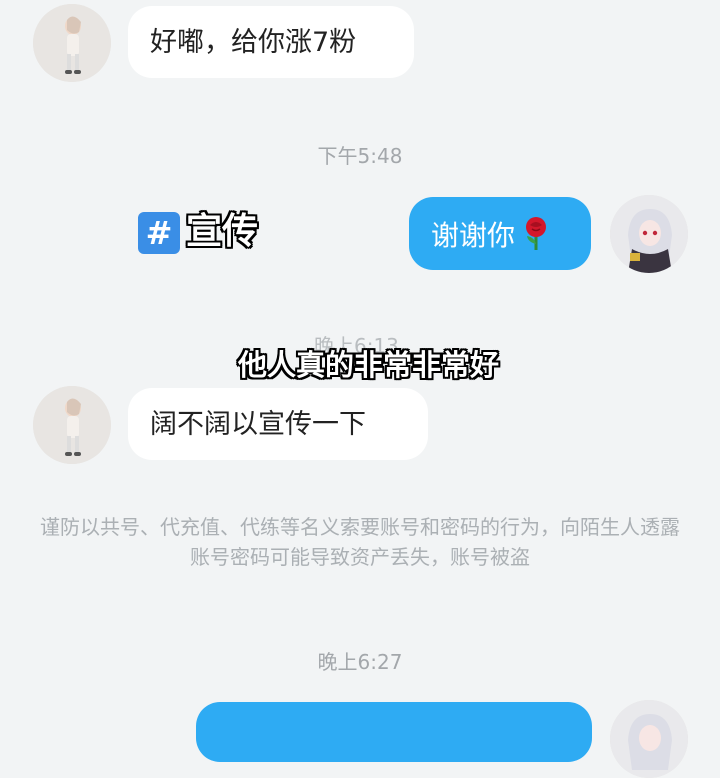  I want to click on hashtag-overlay: # 宣传, so click(198, 228).